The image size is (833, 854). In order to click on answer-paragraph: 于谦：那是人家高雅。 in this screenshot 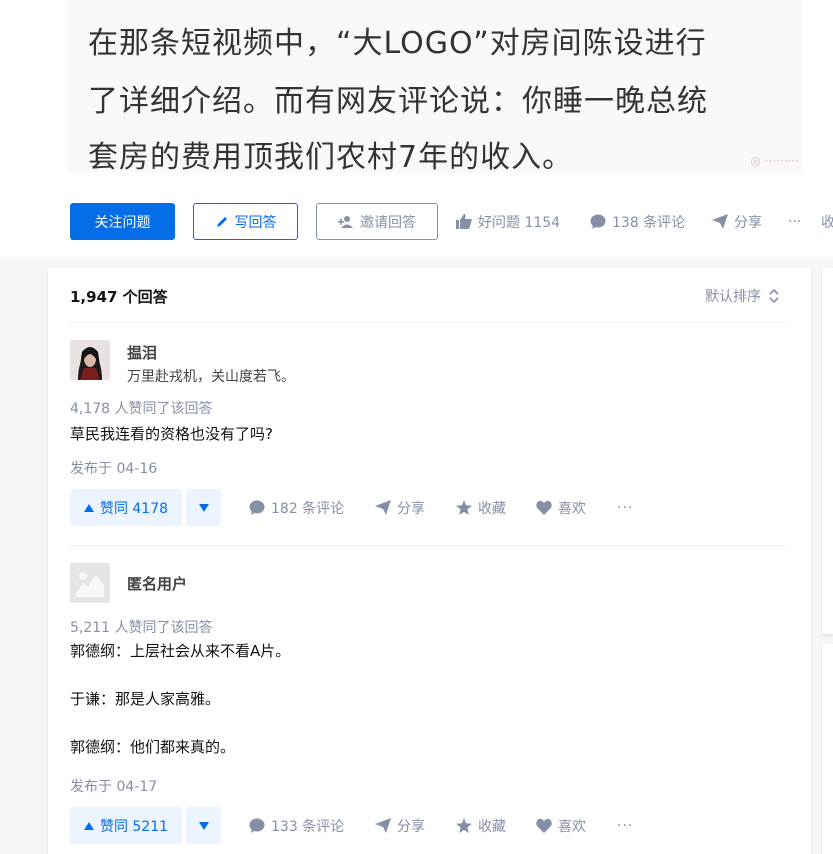, I will do `click(145, 699)`.